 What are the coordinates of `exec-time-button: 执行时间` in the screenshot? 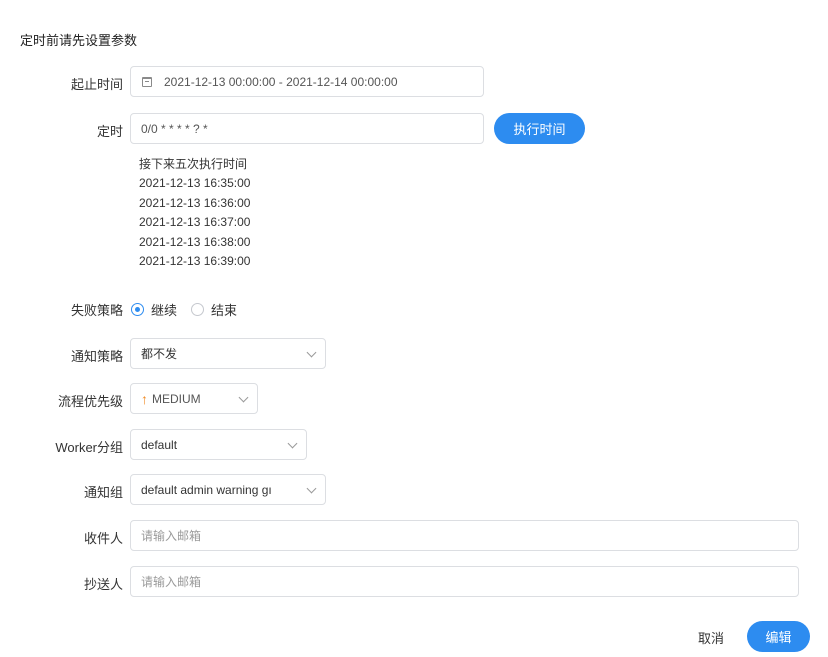 It's located at (539, 128).